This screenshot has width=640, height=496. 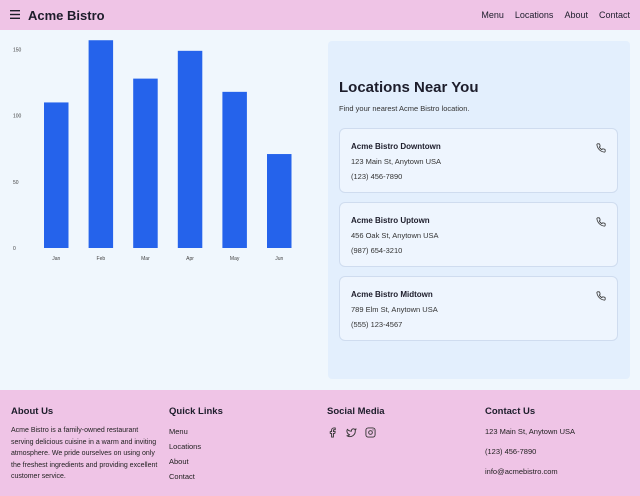 What do you see at coordinates (409, 87) in the screenshot?
I see `locations-title: Locations Near You` at bounding box center [409, 87].